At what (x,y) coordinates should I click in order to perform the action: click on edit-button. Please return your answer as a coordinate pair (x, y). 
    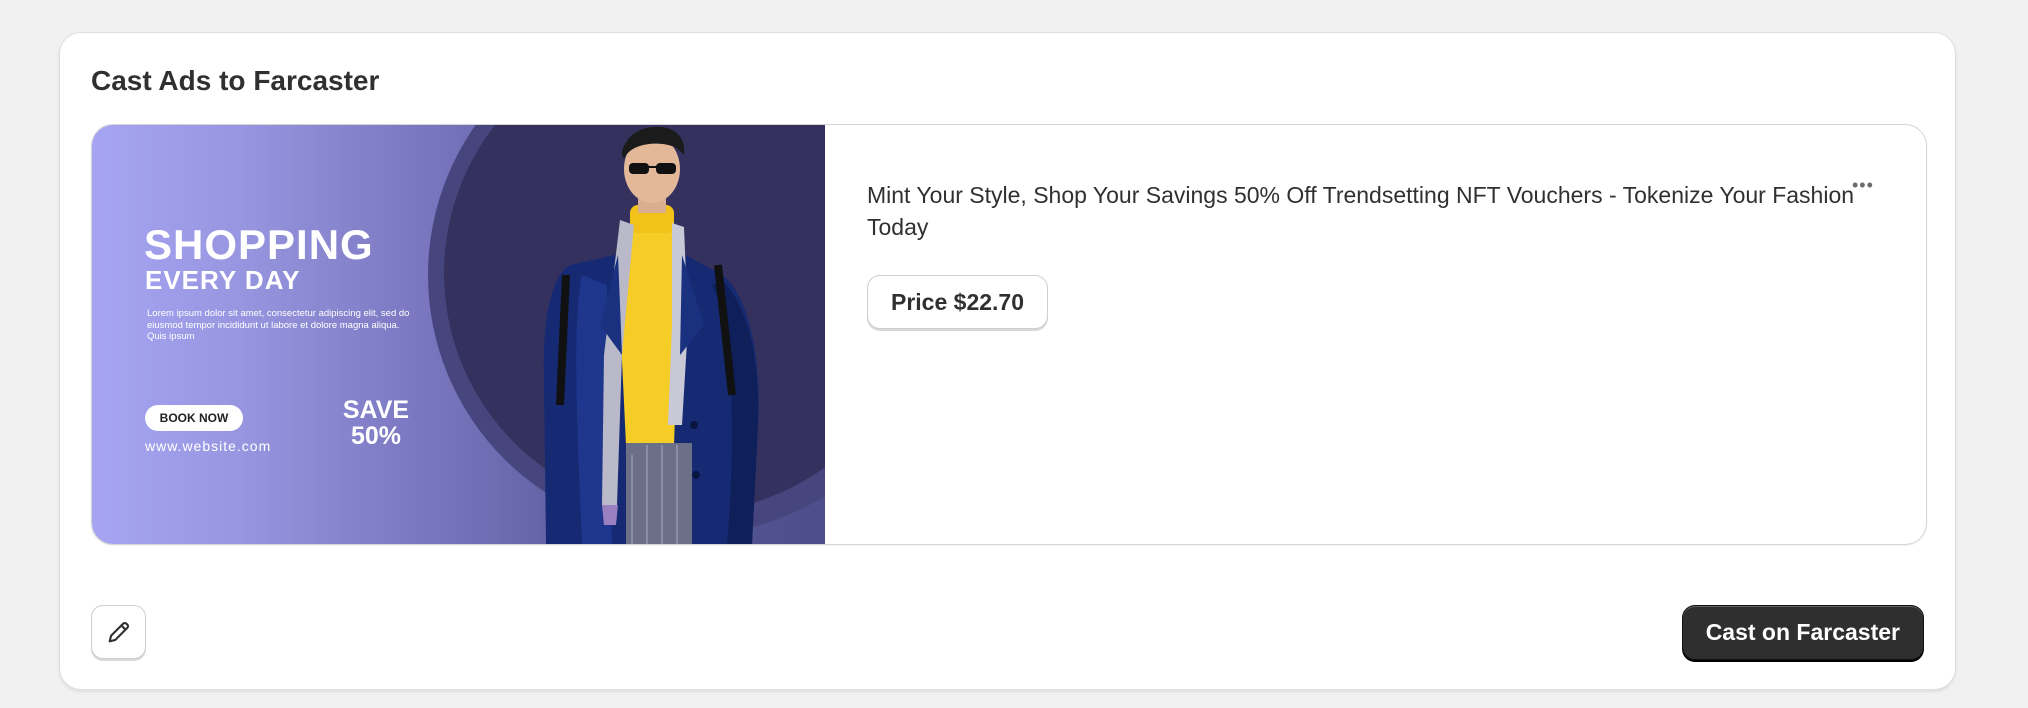
    Looking at the image, I should click on (118, 632).